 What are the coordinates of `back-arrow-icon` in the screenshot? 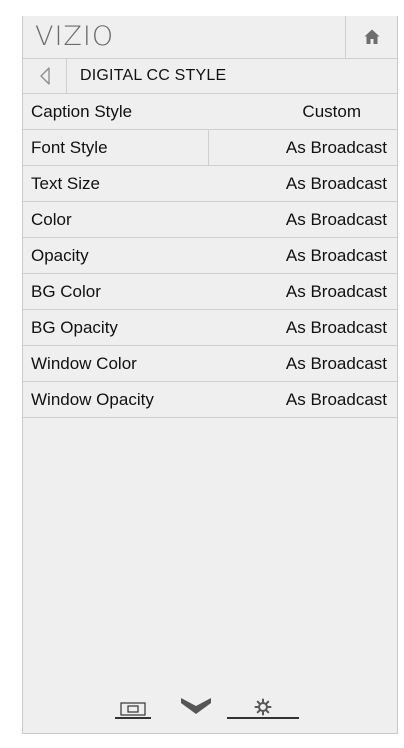 It's located at (44, 76).